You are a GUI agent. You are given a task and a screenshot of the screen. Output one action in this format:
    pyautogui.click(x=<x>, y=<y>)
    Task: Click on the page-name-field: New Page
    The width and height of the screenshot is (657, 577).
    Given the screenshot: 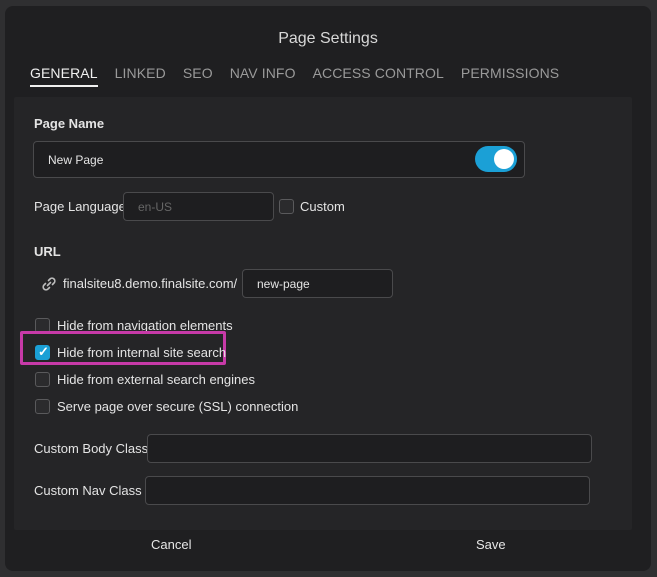 What is the action you would take?
    pyautogui.click(x=279, y=159)
    